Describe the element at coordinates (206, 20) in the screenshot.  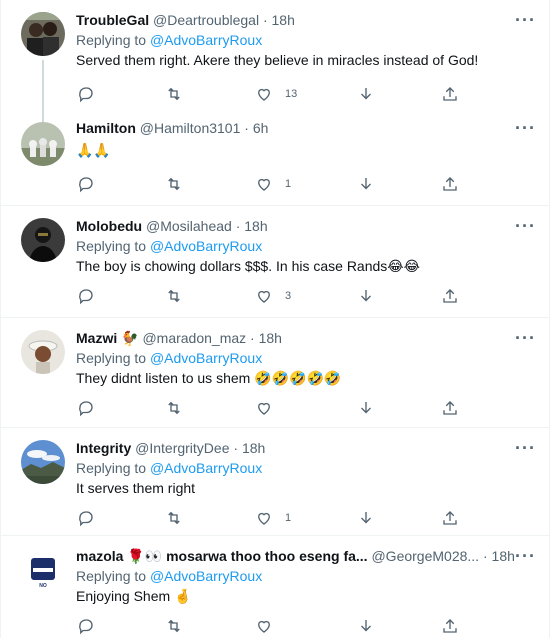
I see `user-handle: @Deartroublegal` at that location.